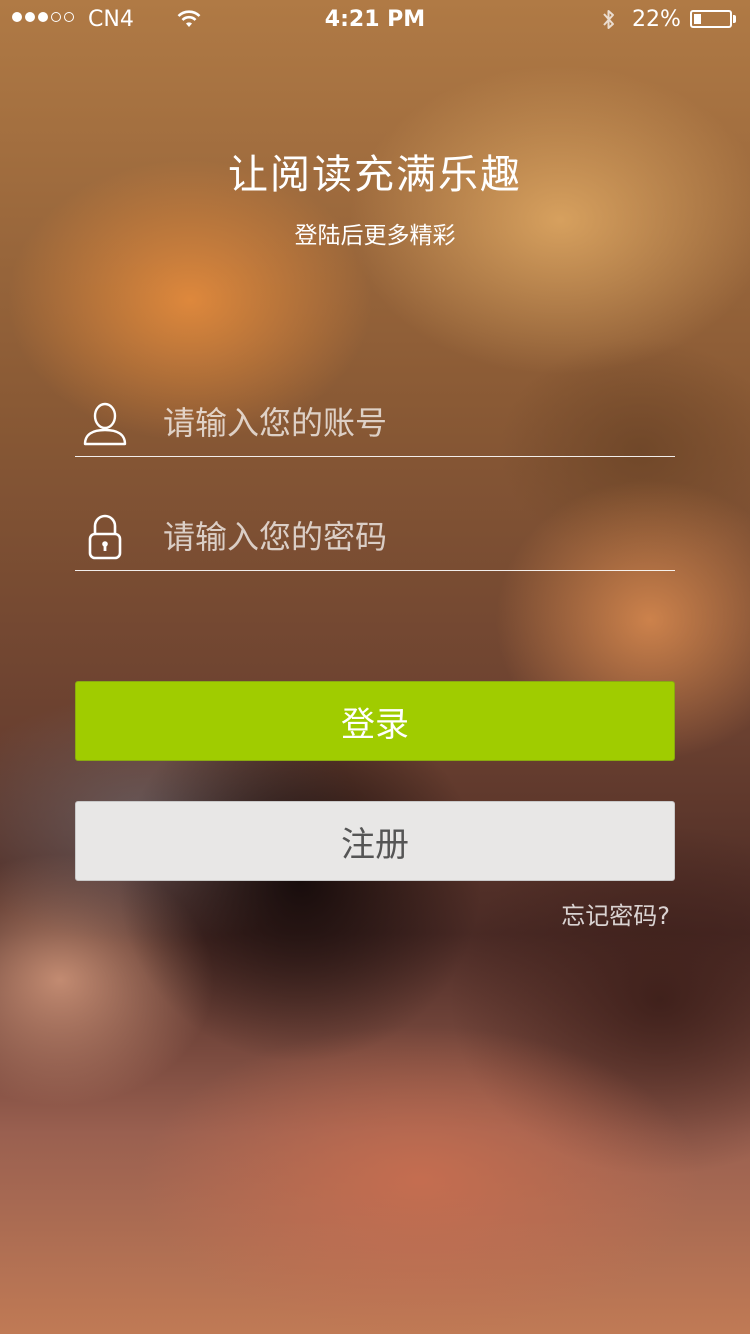 The image size is (750, 1334). I want to click on account-field, so click(375, 421).